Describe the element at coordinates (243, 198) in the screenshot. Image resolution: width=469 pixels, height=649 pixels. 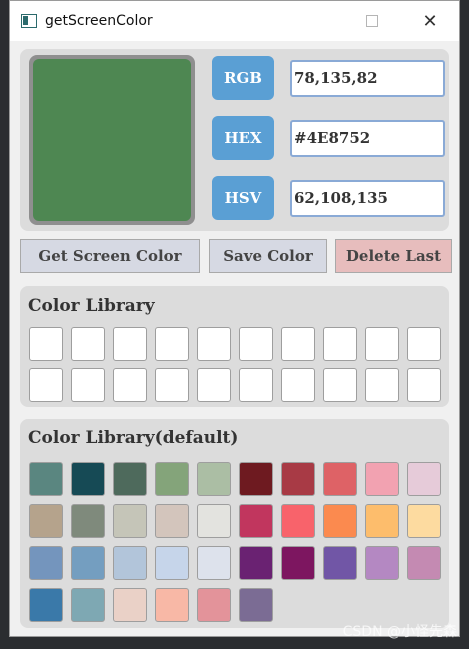
I see `hsv-label: HSV` at that location.